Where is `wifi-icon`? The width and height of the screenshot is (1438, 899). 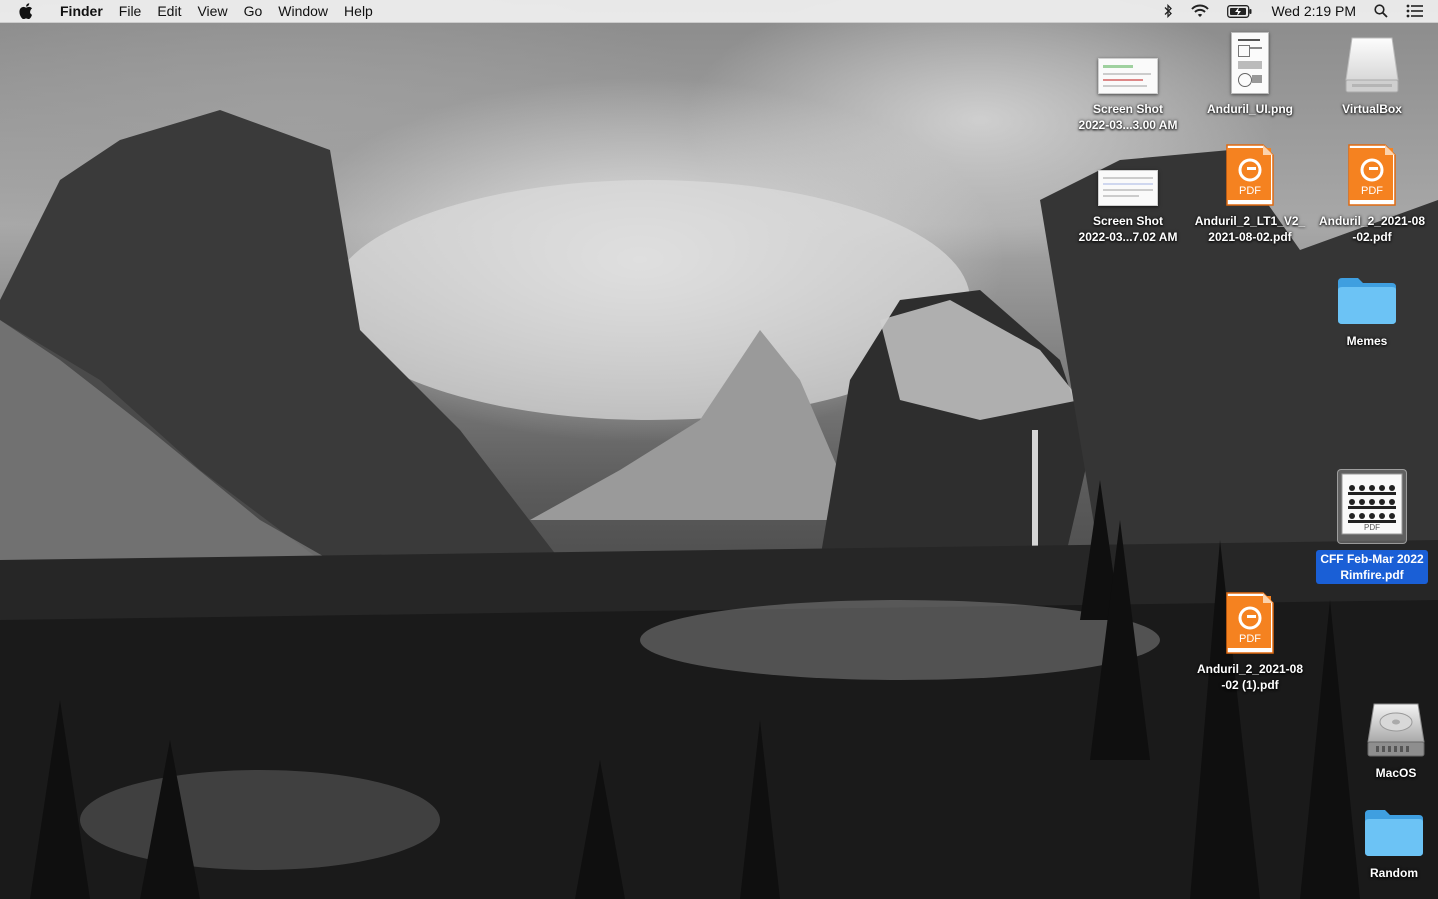
wifi-icon is located at coordinates (1200, 11).